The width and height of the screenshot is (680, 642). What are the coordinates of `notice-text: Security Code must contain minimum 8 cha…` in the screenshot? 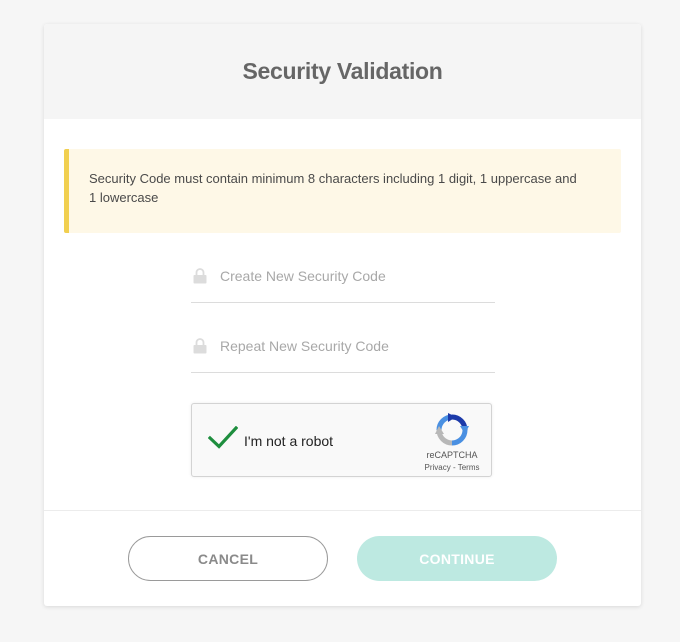 It's located at (333, 188).